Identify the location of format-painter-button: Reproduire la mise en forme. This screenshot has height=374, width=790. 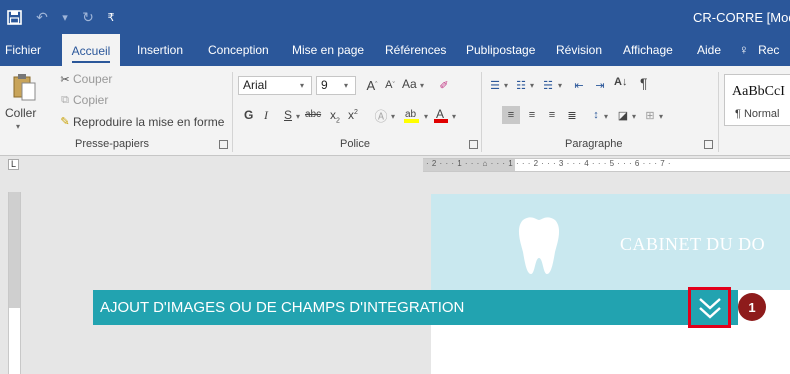
(148, 122).